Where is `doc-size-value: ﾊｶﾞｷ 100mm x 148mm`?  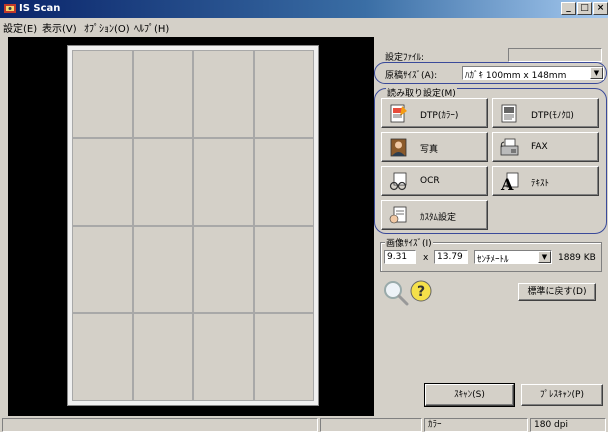 doc-size-value: ﾊｶﾞｷ 100mm x 148mm is located at coordinates (516, 76).